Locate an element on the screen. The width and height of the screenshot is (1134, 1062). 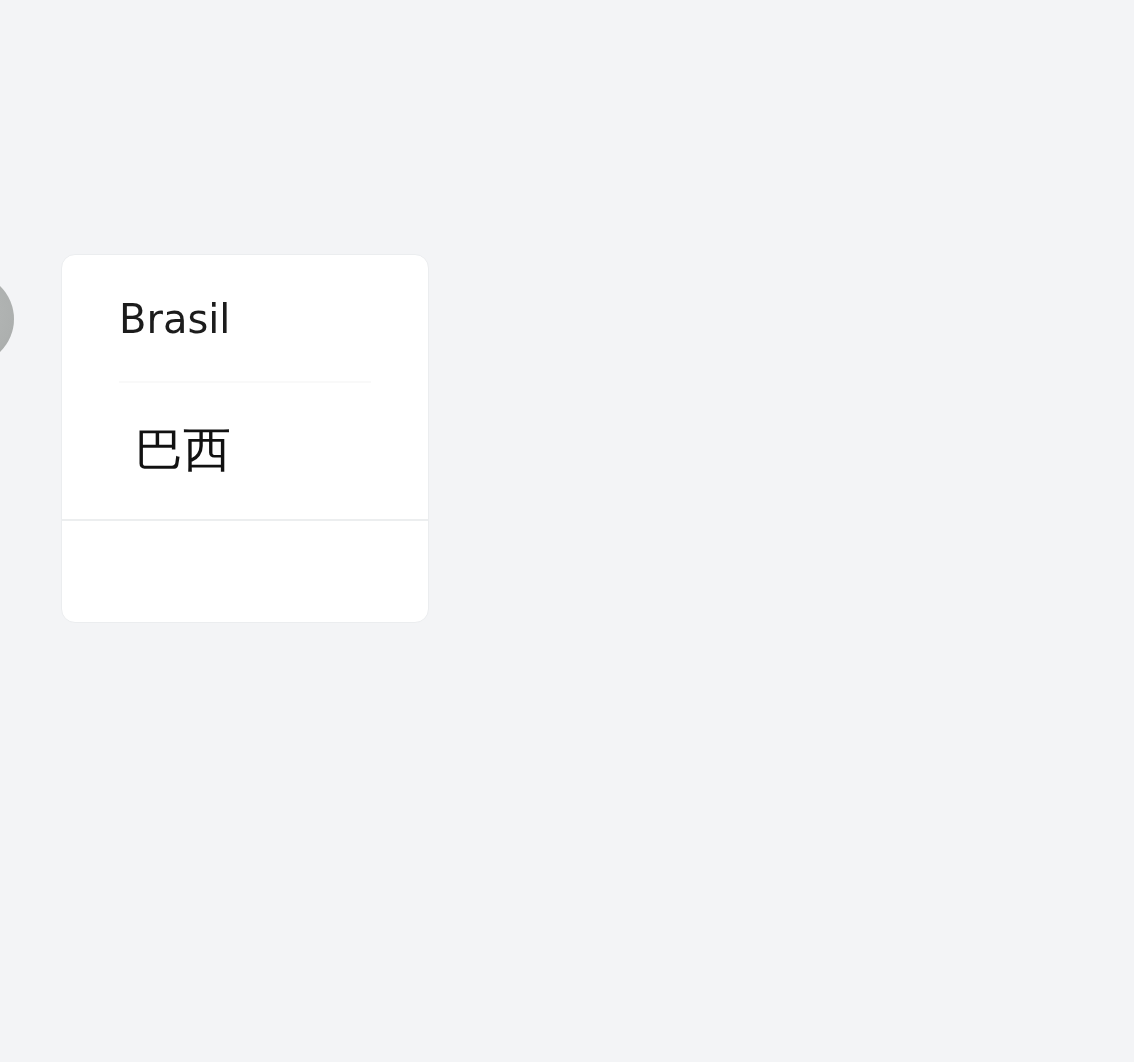
source-text: Brasil is located at coordinates (175, 319).